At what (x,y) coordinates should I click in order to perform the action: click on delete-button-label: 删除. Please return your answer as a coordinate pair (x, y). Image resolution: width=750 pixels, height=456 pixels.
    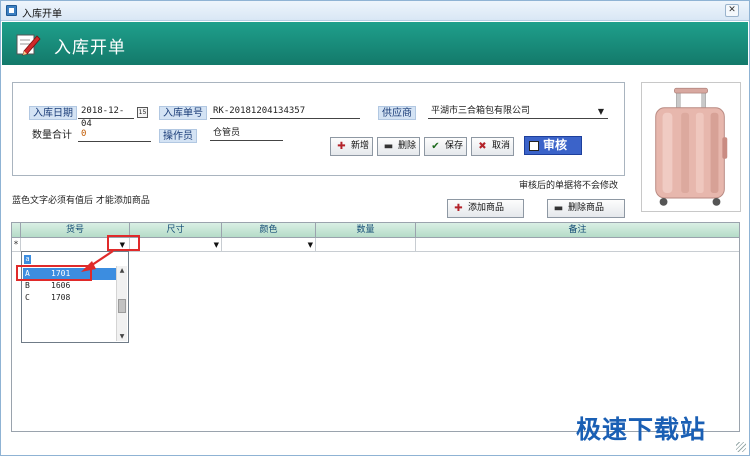
    Looking at the image, I should click on (407, 146).